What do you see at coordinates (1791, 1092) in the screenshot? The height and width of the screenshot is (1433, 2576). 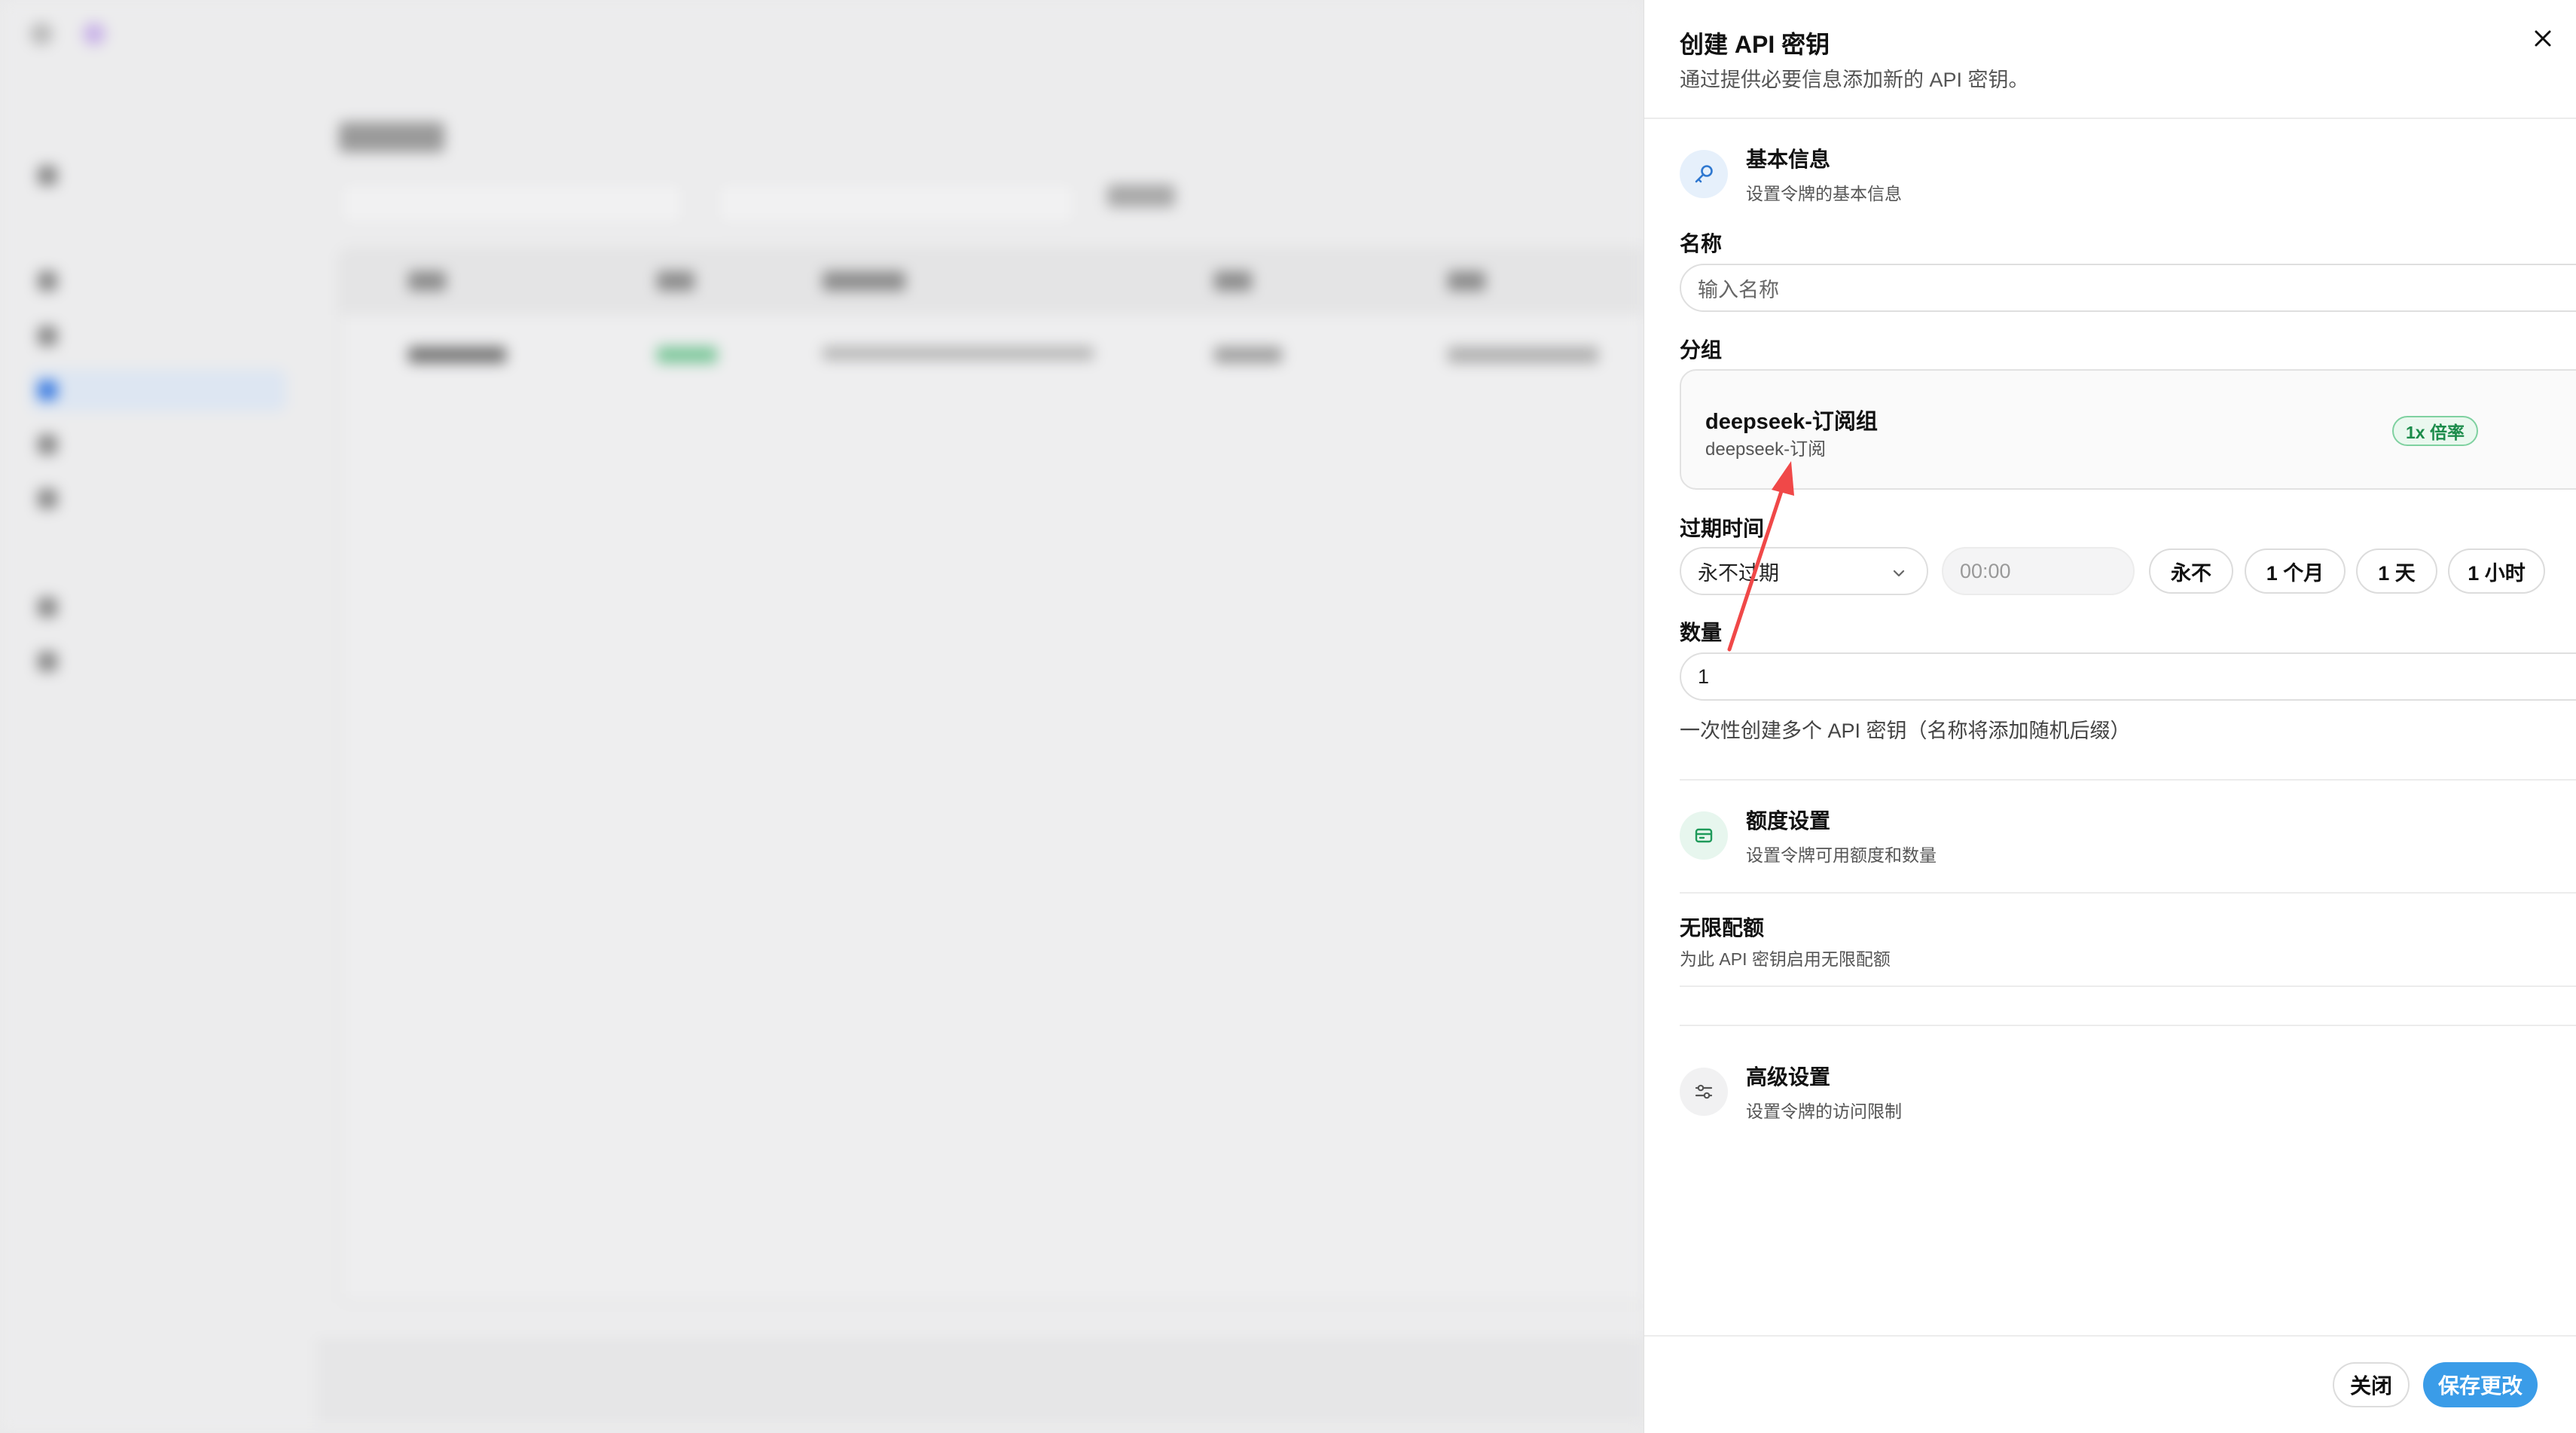 I see `advanced-section-header: 高级设置 设置令牌的访问限制` at bounding box center [1791, 1092].